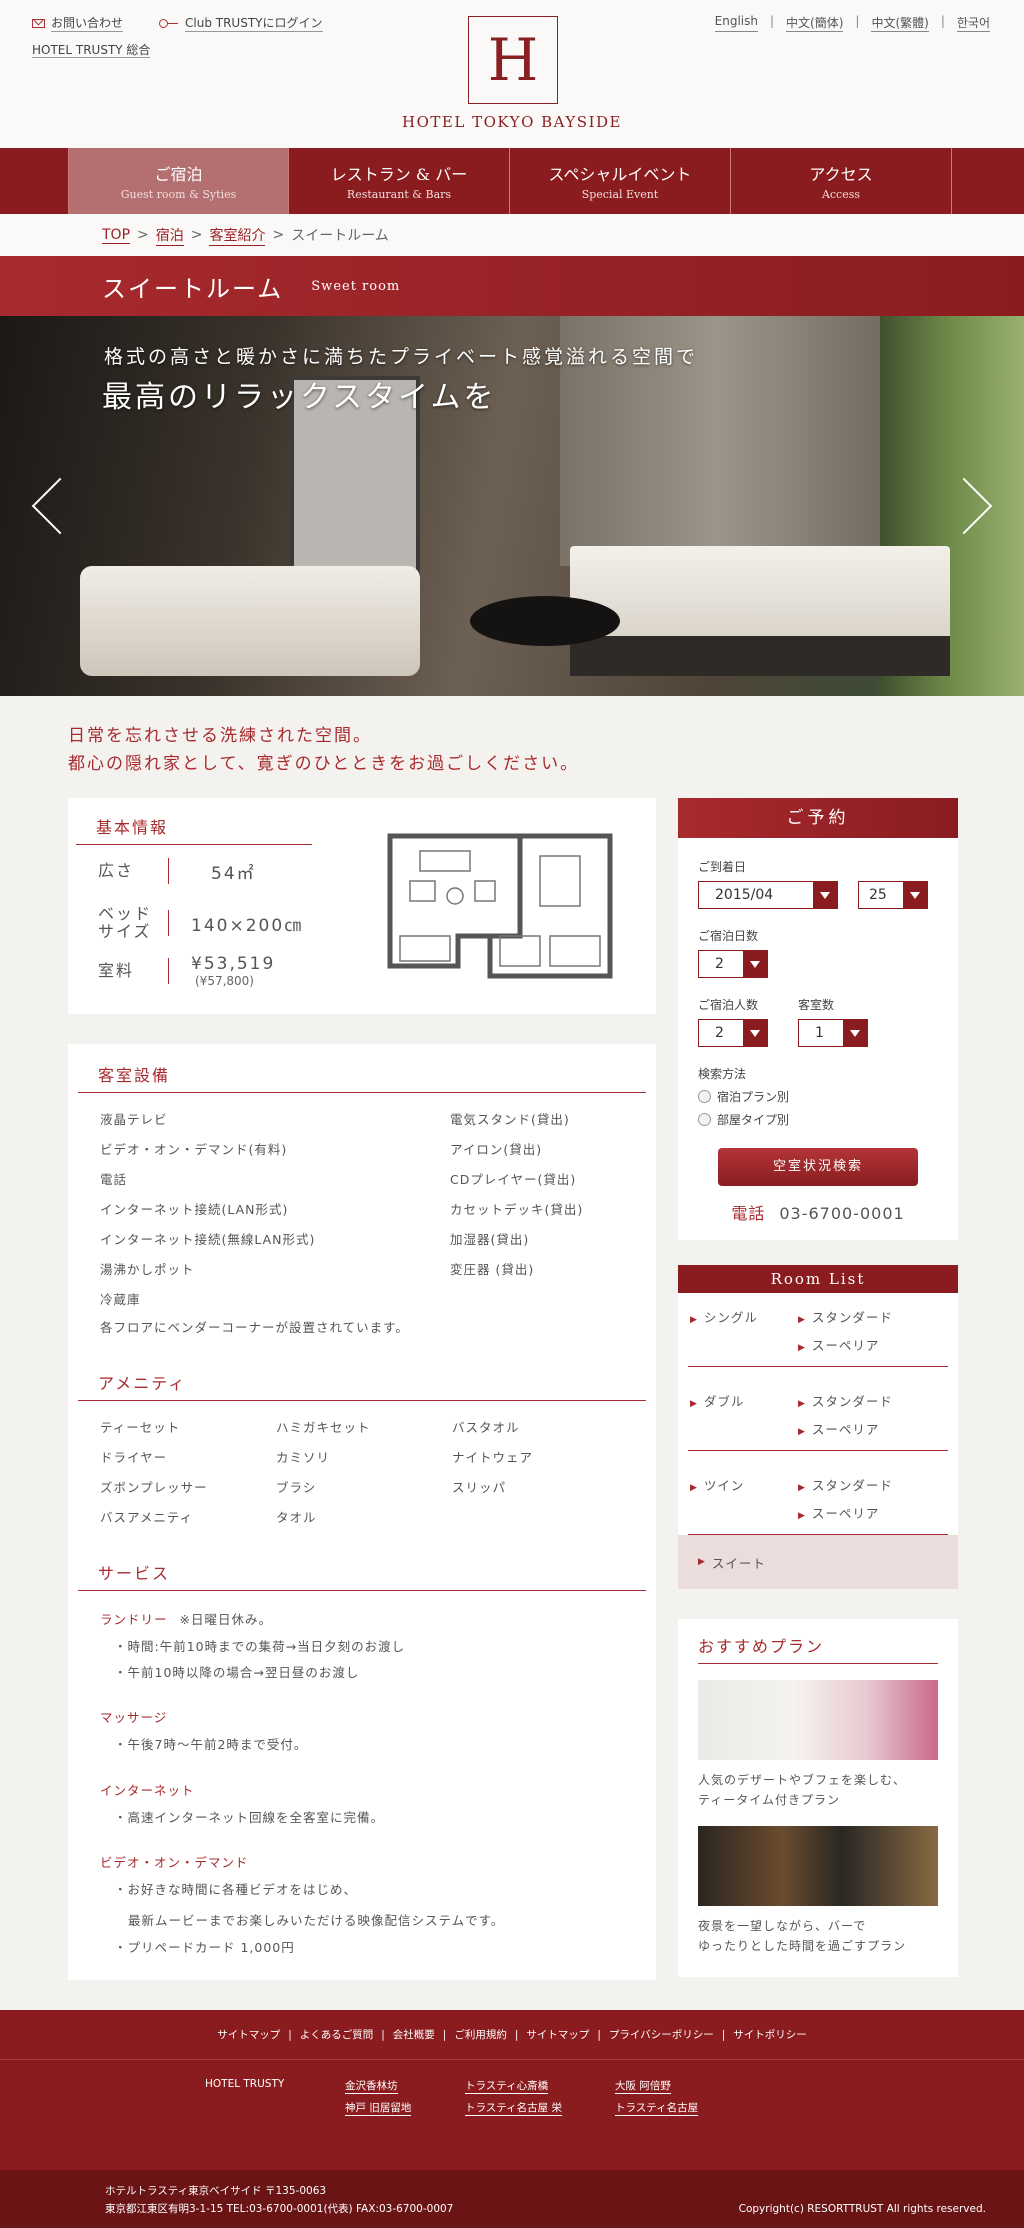  Describe the element at coordinates (512, 122) in the screenshot. I see `logo-text: HOTEL TOKYO BAYSIDE` at that location.